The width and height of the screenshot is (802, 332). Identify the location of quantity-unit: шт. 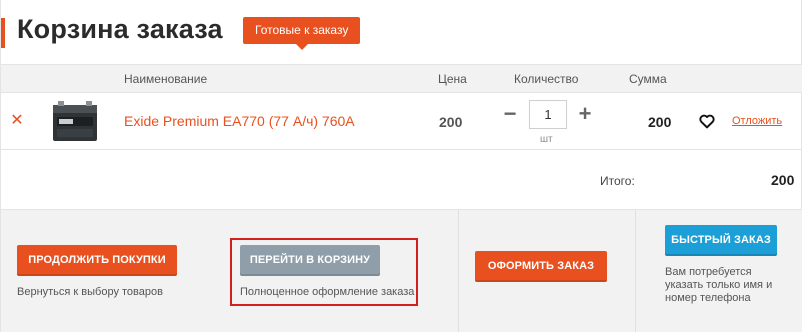
(546, 139).